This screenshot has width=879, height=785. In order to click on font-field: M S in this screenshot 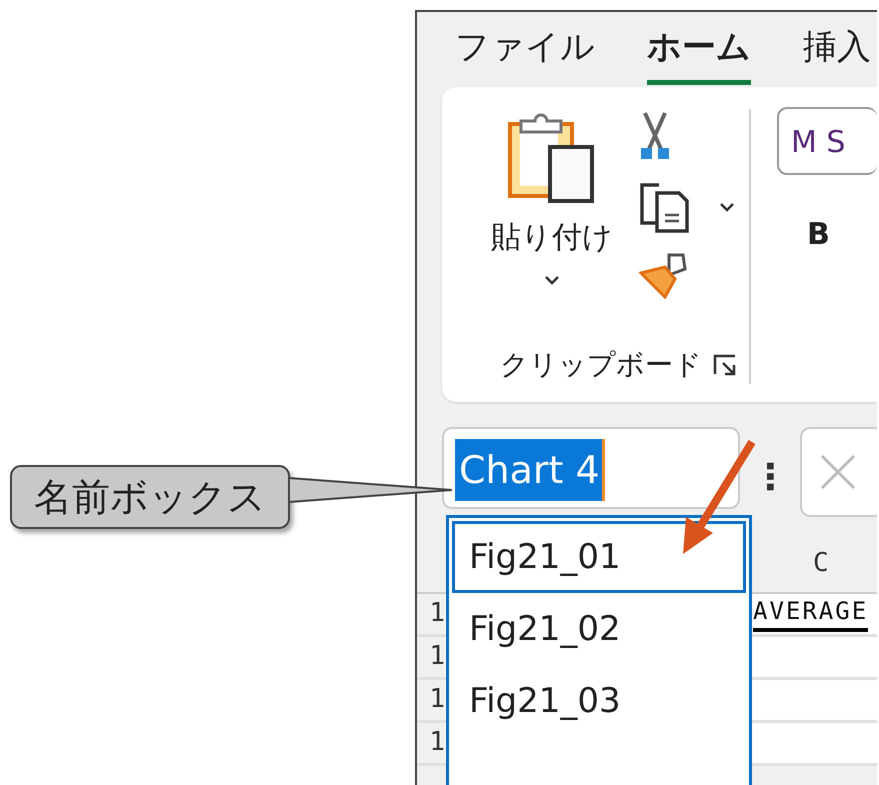, I will do `click(827, 141)`.